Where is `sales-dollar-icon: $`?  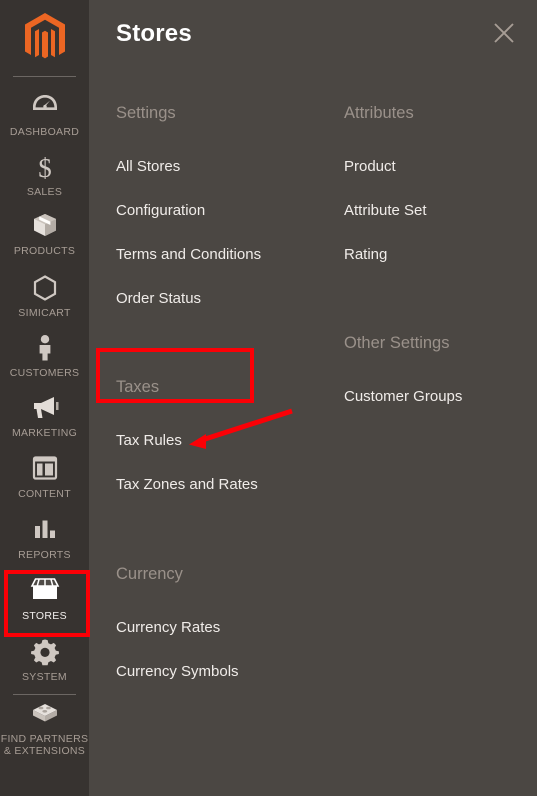 sales-dollar-icon: $ is located at coordinates (44, 168).